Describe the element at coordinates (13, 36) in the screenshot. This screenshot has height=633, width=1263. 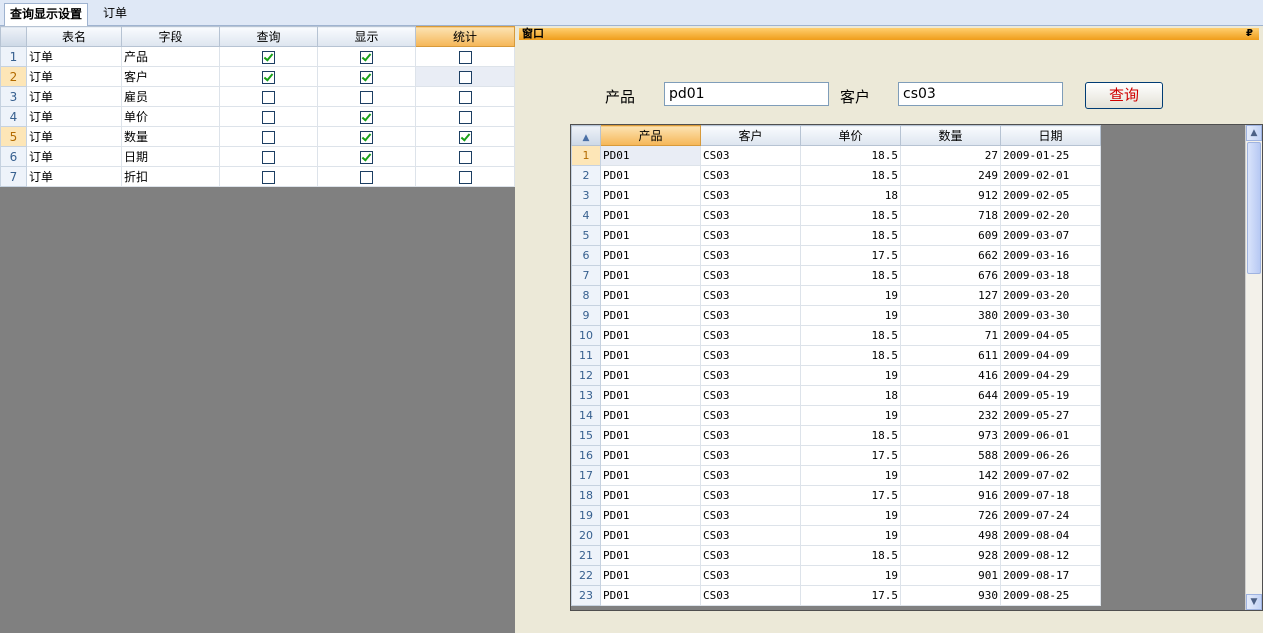
I see `grid-corner` at that location.